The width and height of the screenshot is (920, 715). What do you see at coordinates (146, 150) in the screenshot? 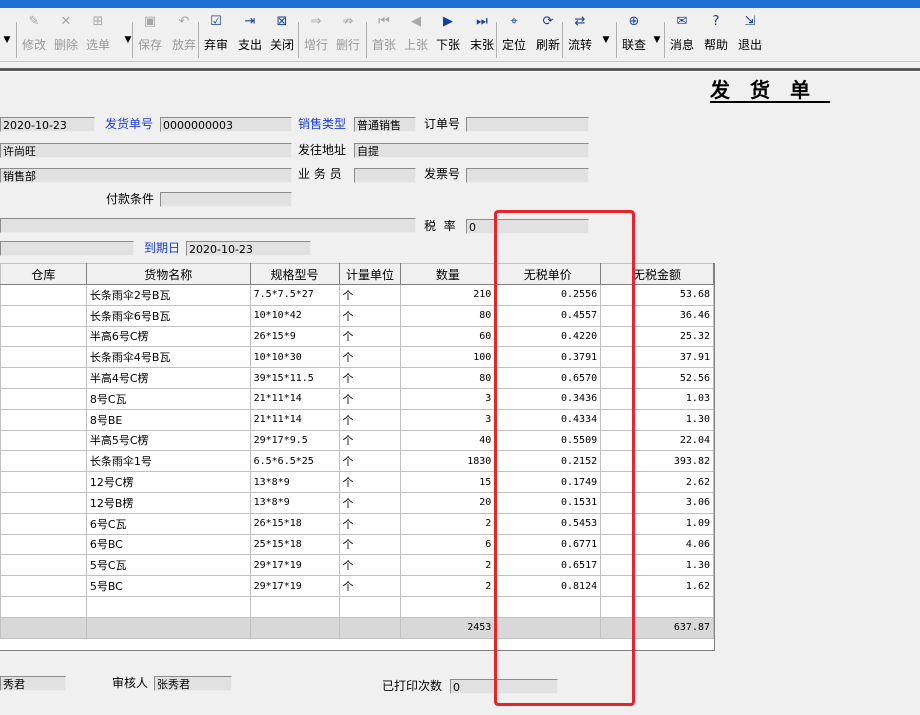
I see `customer-field: 许尚旺` at bounding box center [146, 150].